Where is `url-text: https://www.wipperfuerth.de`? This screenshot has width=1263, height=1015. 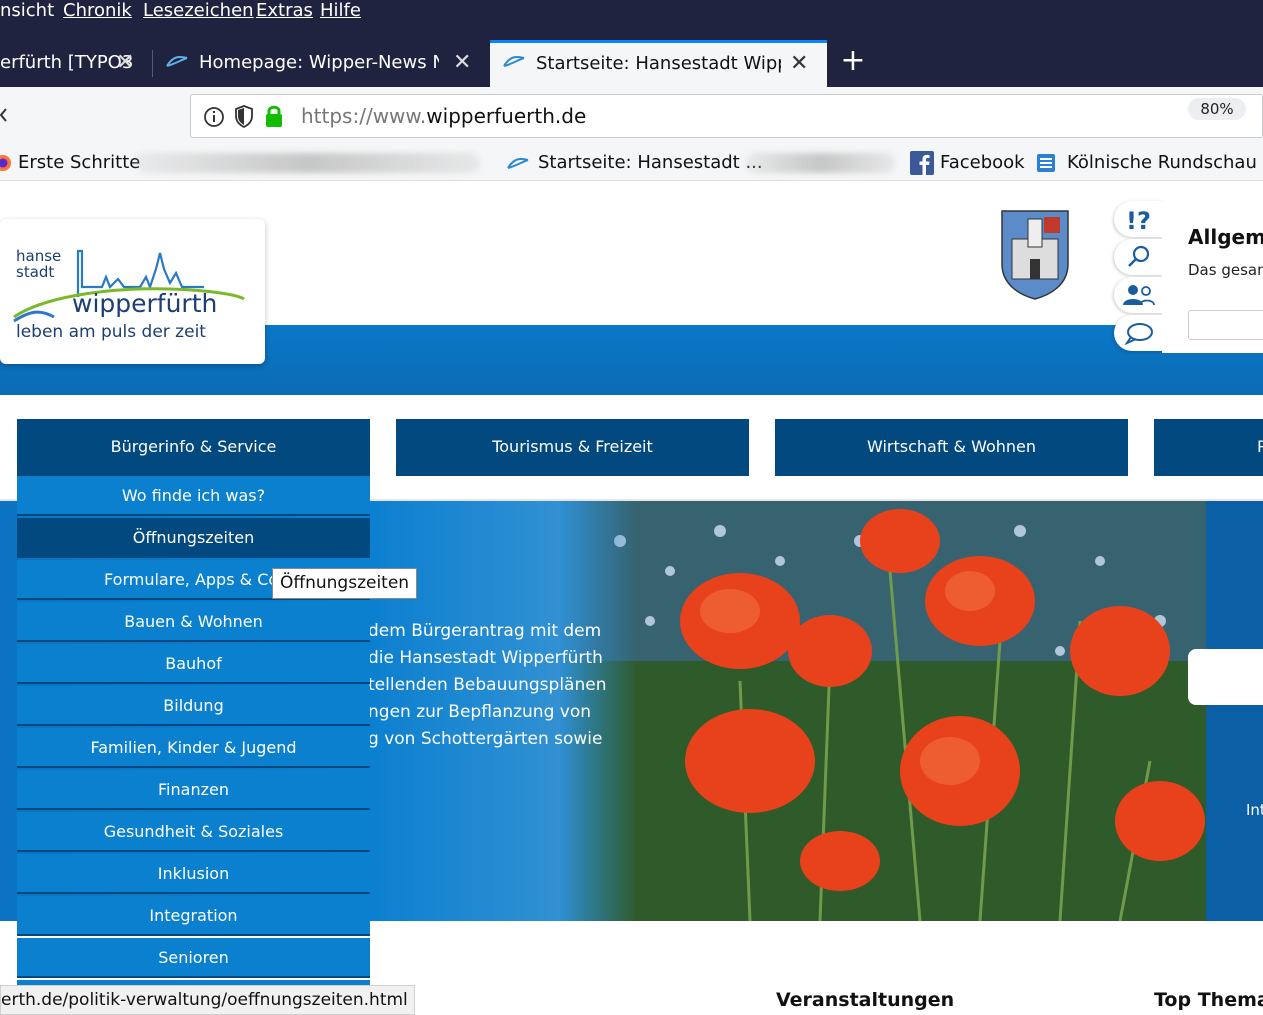 url-text: https://www.wipperfuerth.de is located at coordinates (443, 116).